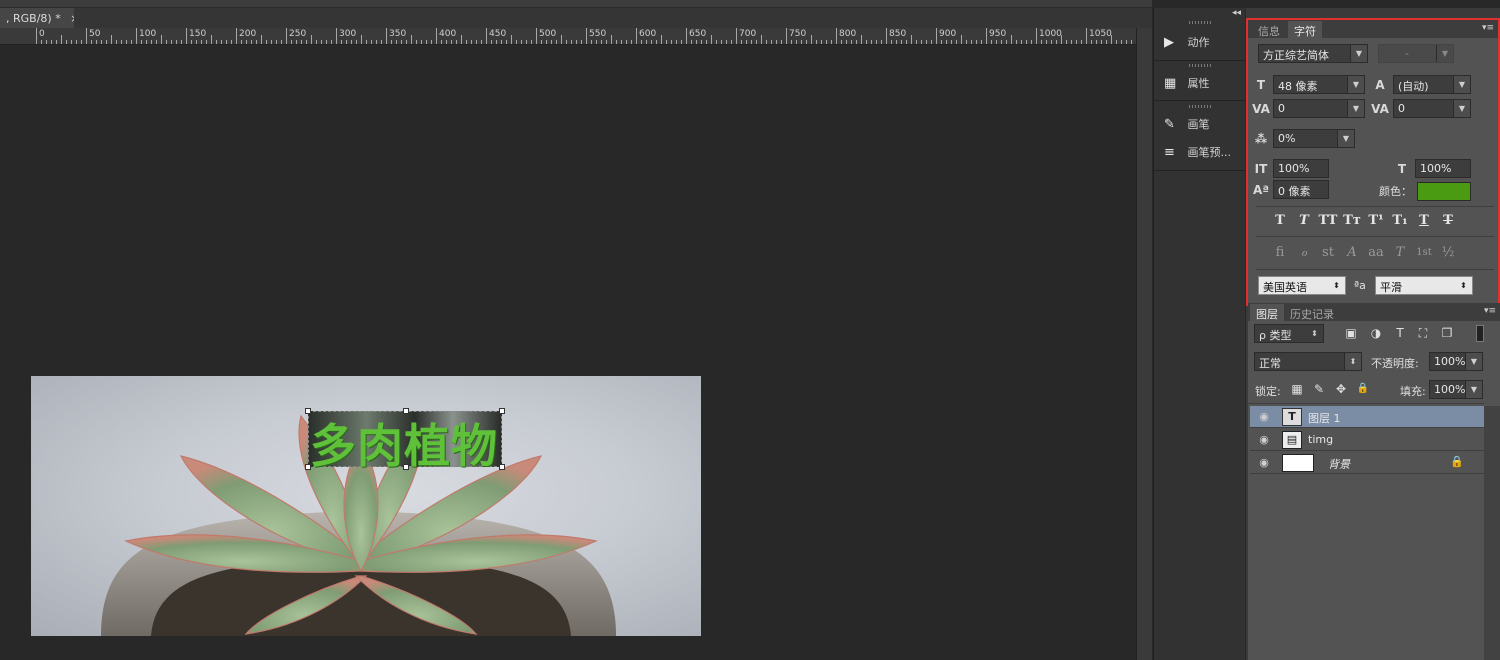 Image resolution: width=1500 pixels, height=660 pixels. What do you see at coordinates (1324, 418) in the screenshot?
I see `layer-name: 图层 1` at bounding box center [1324, 418].